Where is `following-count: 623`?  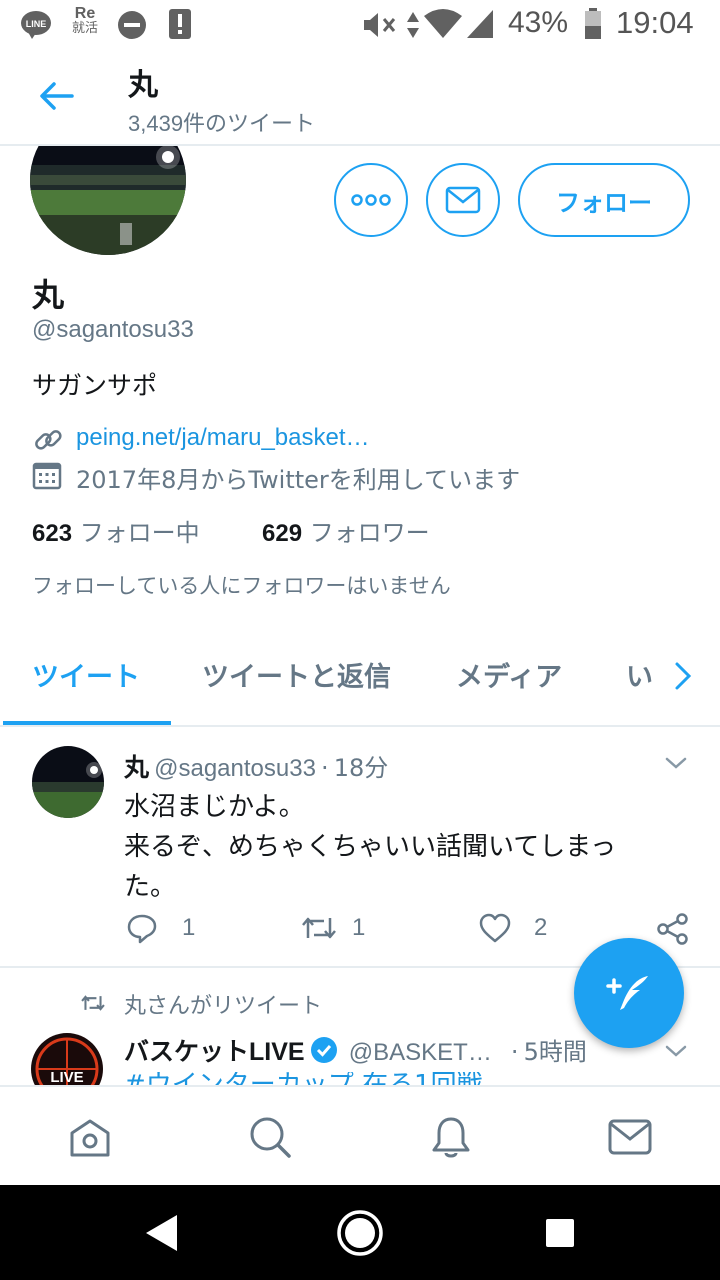
following-count: 623 is located at coordinates (52, 533).